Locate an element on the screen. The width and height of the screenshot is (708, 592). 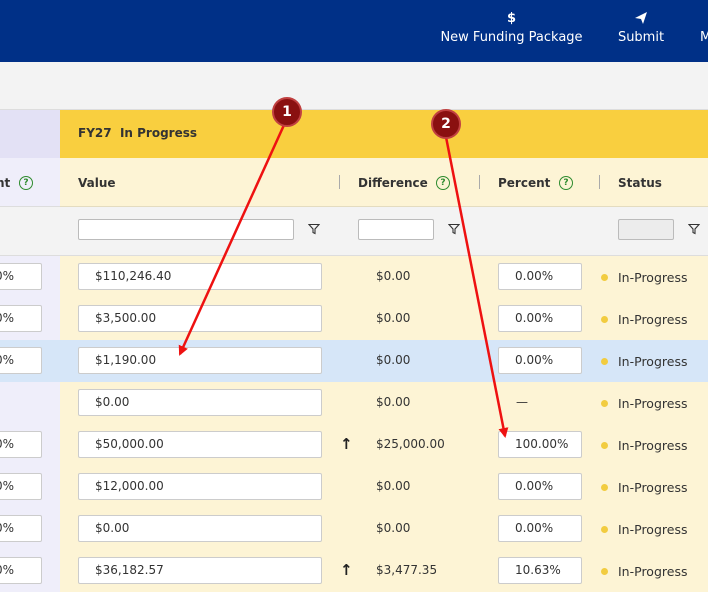
more-label: M is located at coordinates (704, 37).